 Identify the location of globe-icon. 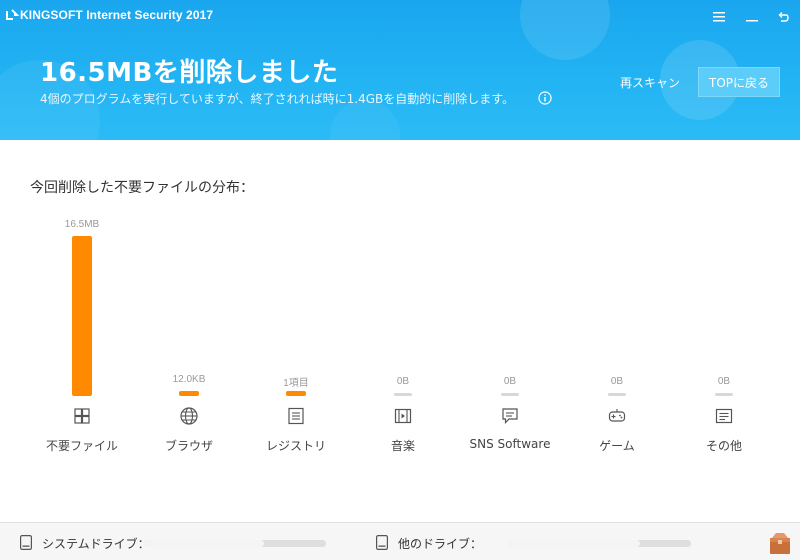
(189, 416).